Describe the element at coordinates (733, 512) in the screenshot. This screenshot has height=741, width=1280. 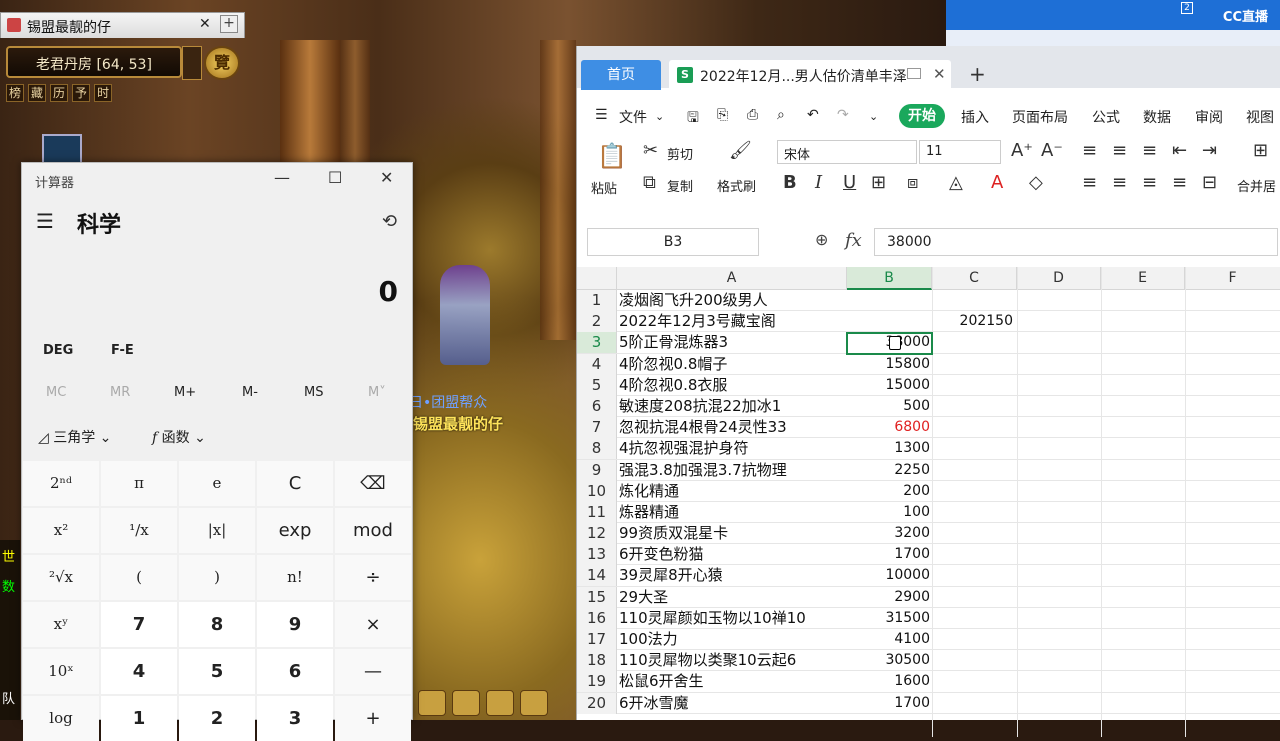
I see `cell-a: 炼器精通` at that location.